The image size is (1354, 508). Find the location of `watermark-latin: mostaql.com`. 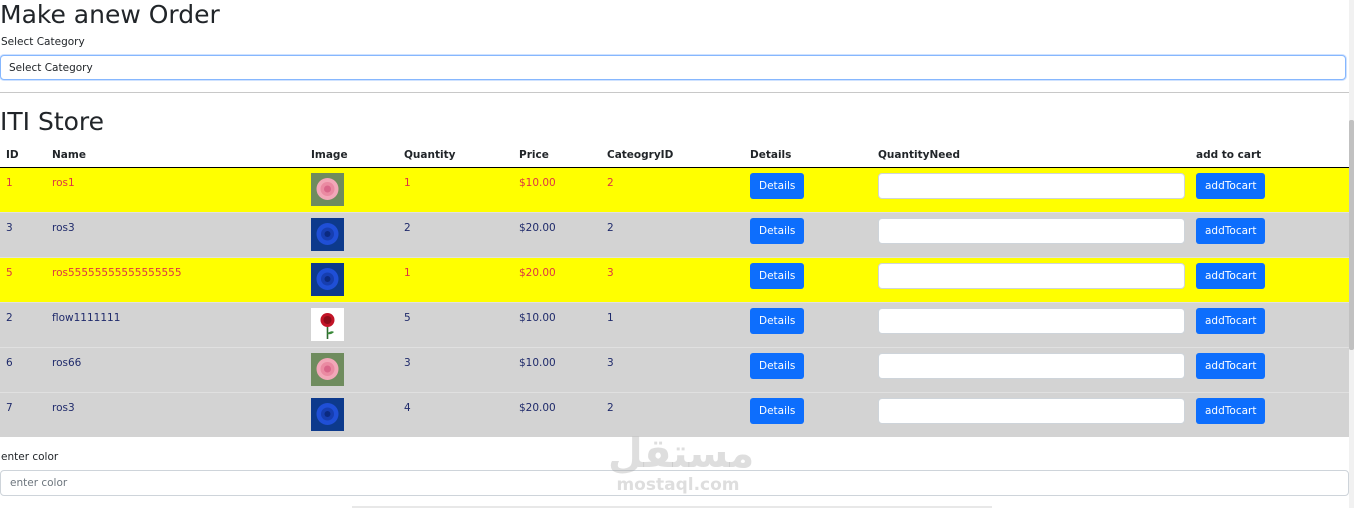

watermark-latin: mostaql.com is located at coordinates (678, 485).